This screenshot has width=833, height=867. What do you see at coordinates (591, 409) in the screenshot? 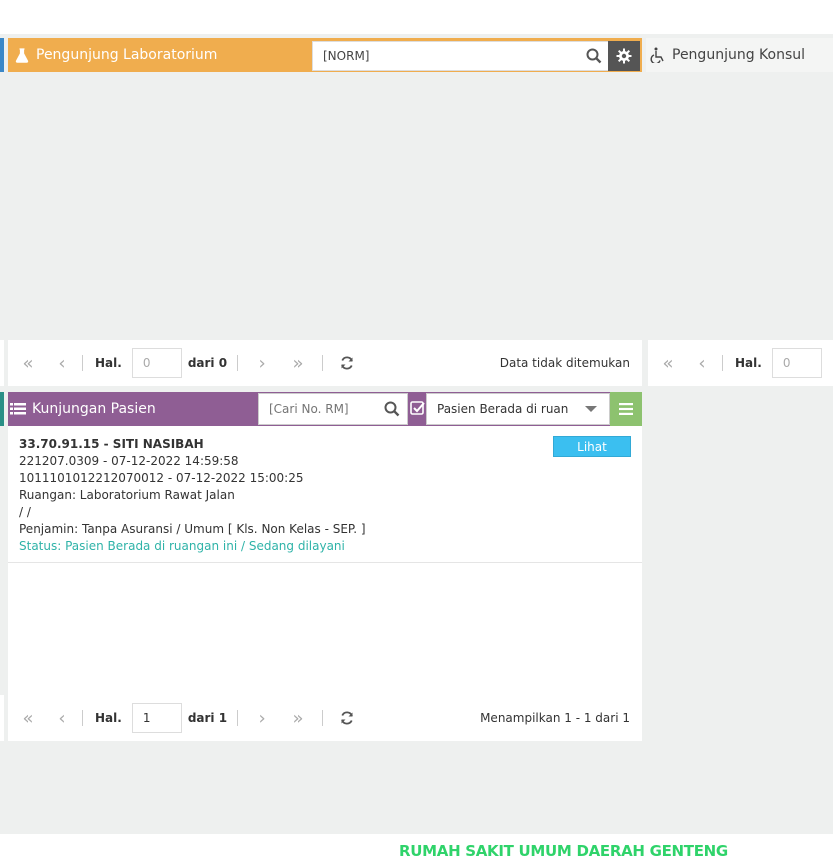
I see `chevron-down-icon` at bounding box center [591, 409].